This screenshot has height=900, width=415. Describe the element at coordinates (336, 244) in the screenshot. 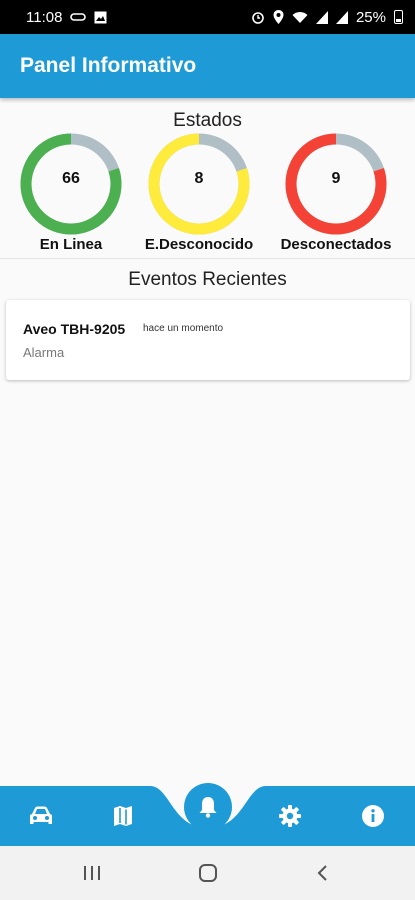

I see `gauge-label: Desconectados` at that location.